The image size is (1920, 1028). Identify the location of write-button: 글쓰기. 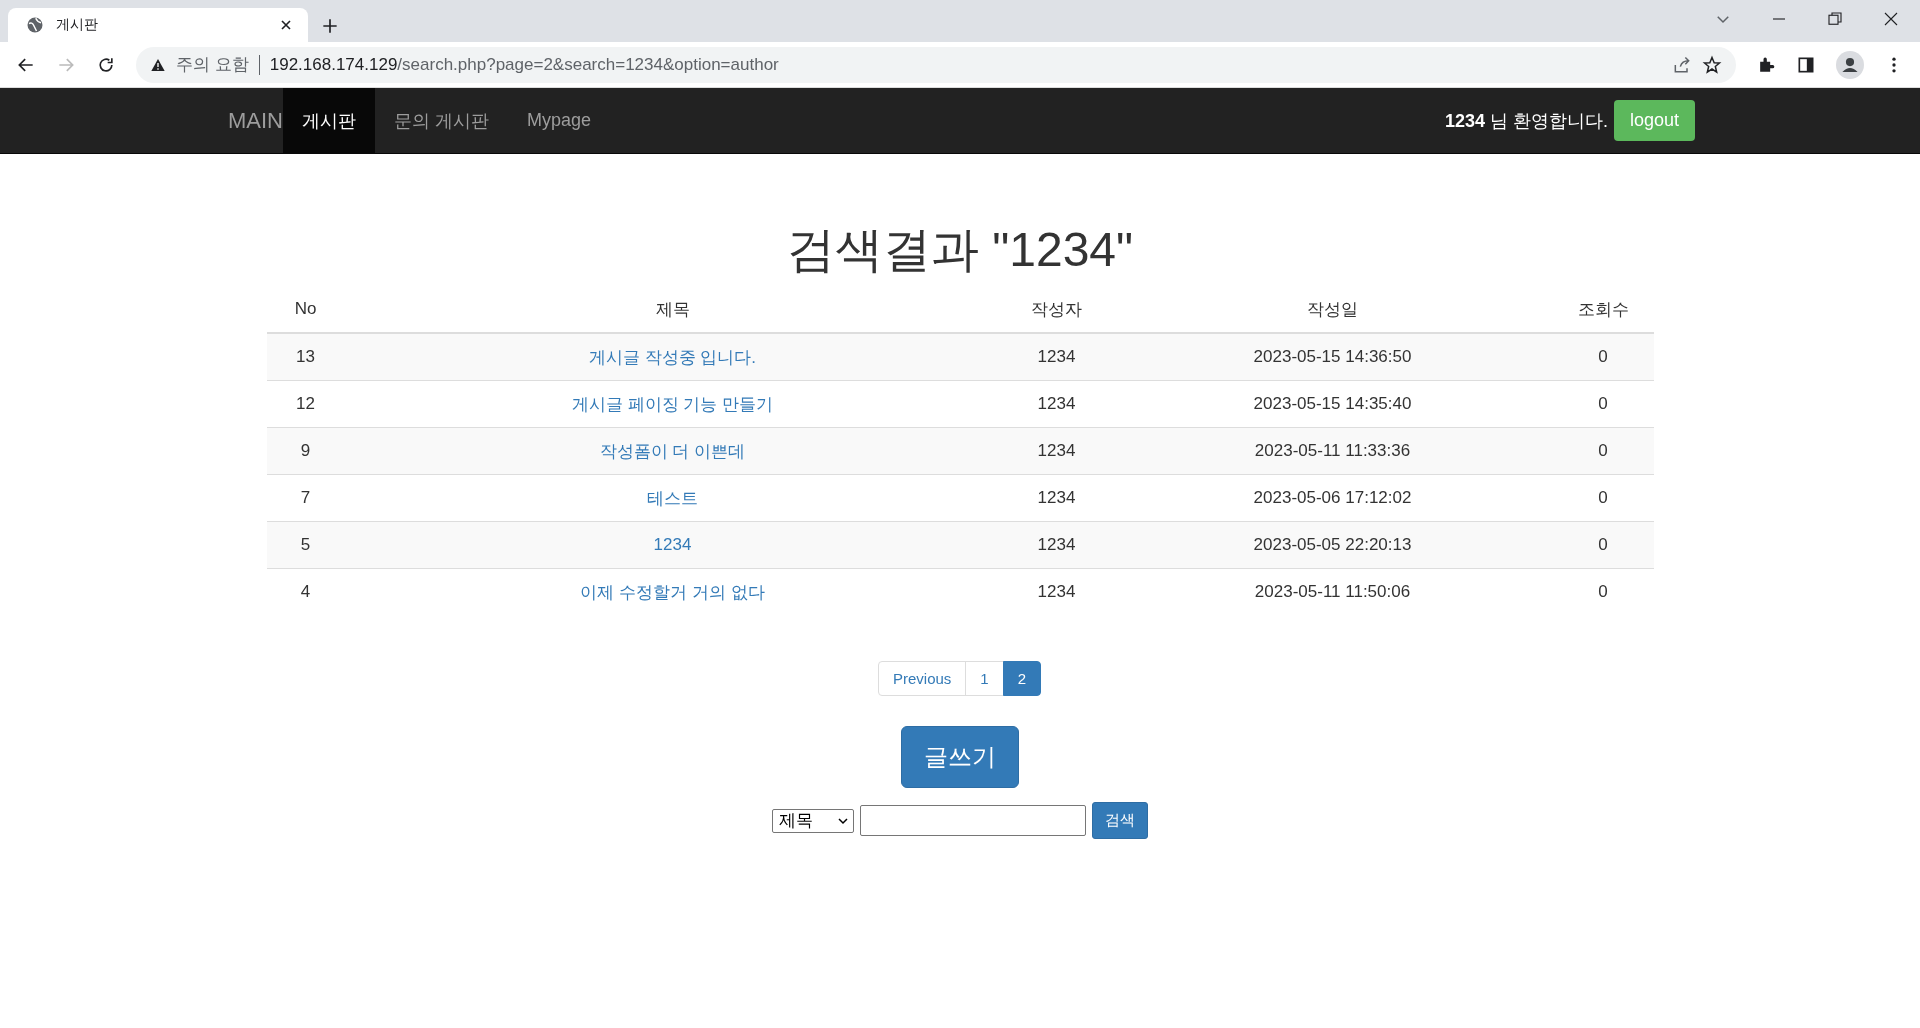
(960, 757).